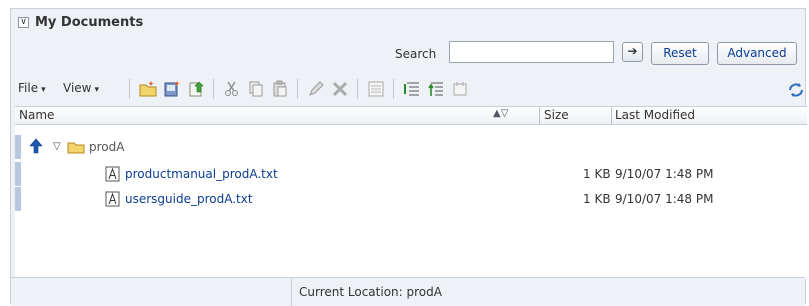 This screenshot has width=809, height=306. I want to click on up-arrow-icon, so click(36, 146).